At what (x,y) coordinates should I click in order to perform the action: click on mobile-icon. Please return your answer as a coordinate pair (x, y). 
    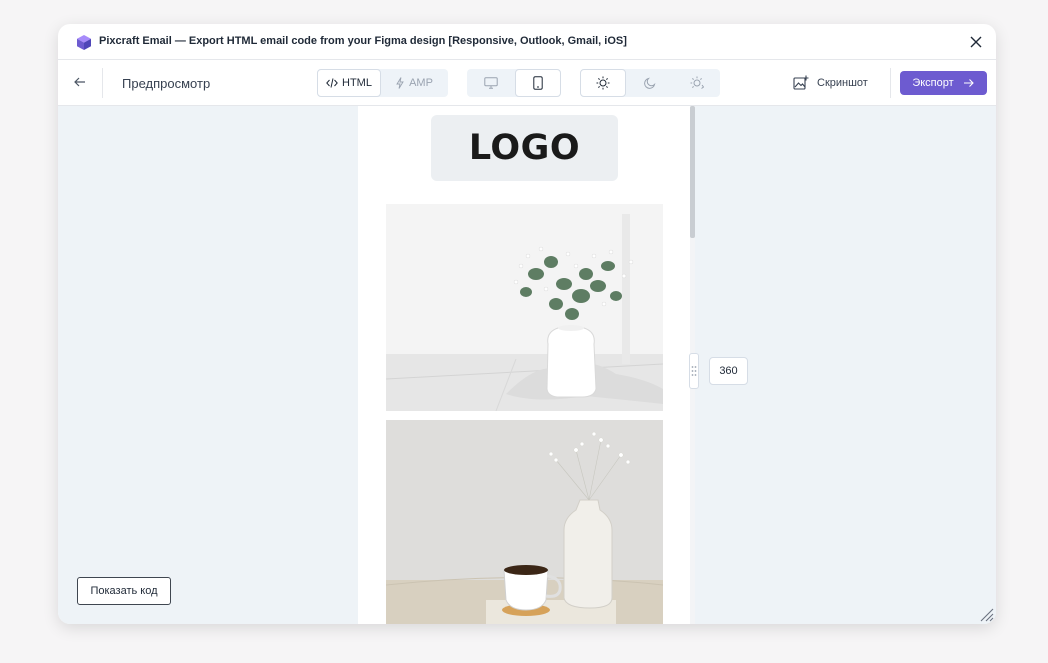
    Looking at the image, I should click on (538, 83).